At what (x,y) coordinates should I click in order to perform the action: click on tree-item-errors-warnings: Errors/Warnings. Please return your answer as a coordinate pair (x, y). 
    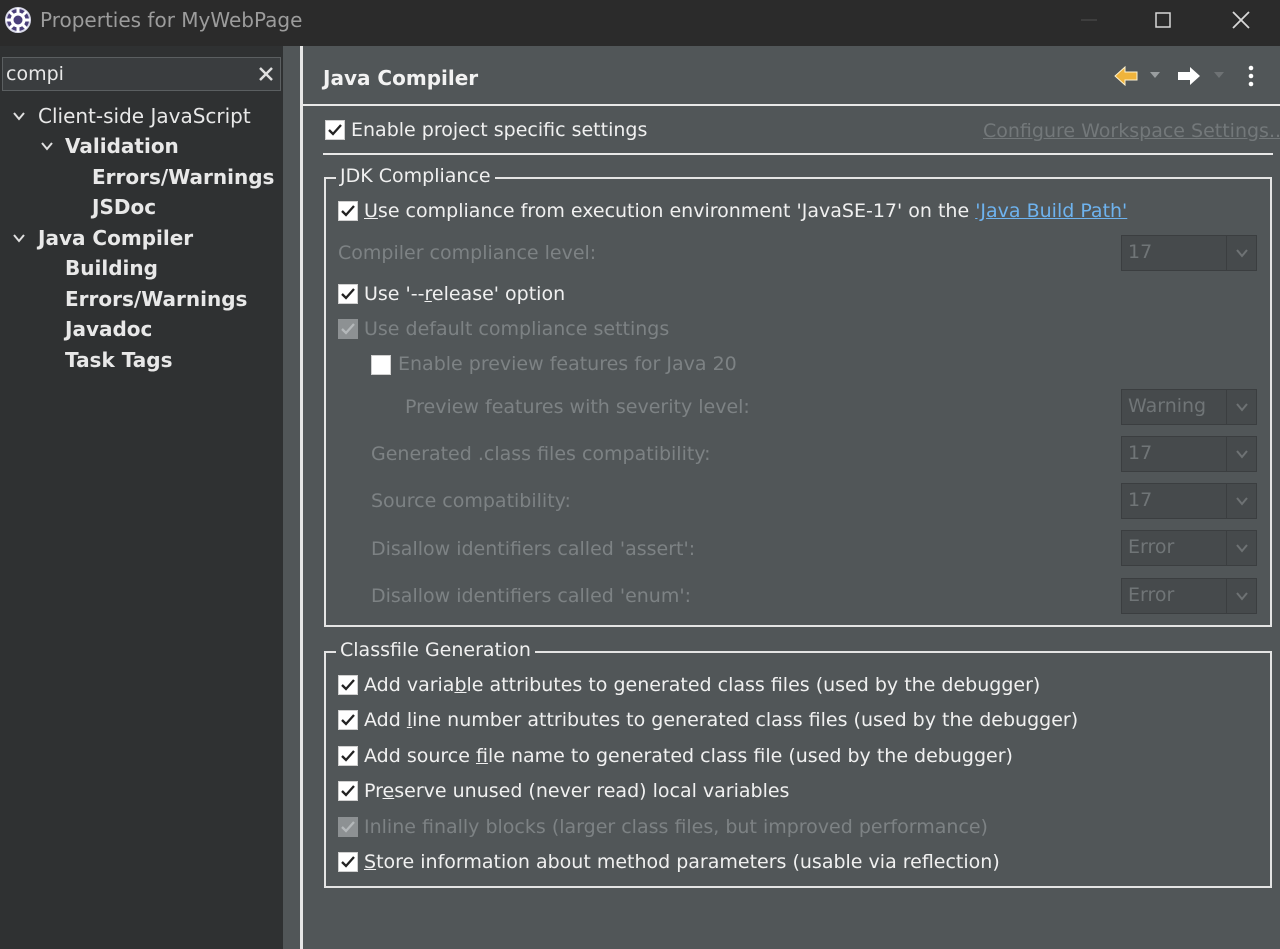
    Looking at the image, I should click on (156, 299).